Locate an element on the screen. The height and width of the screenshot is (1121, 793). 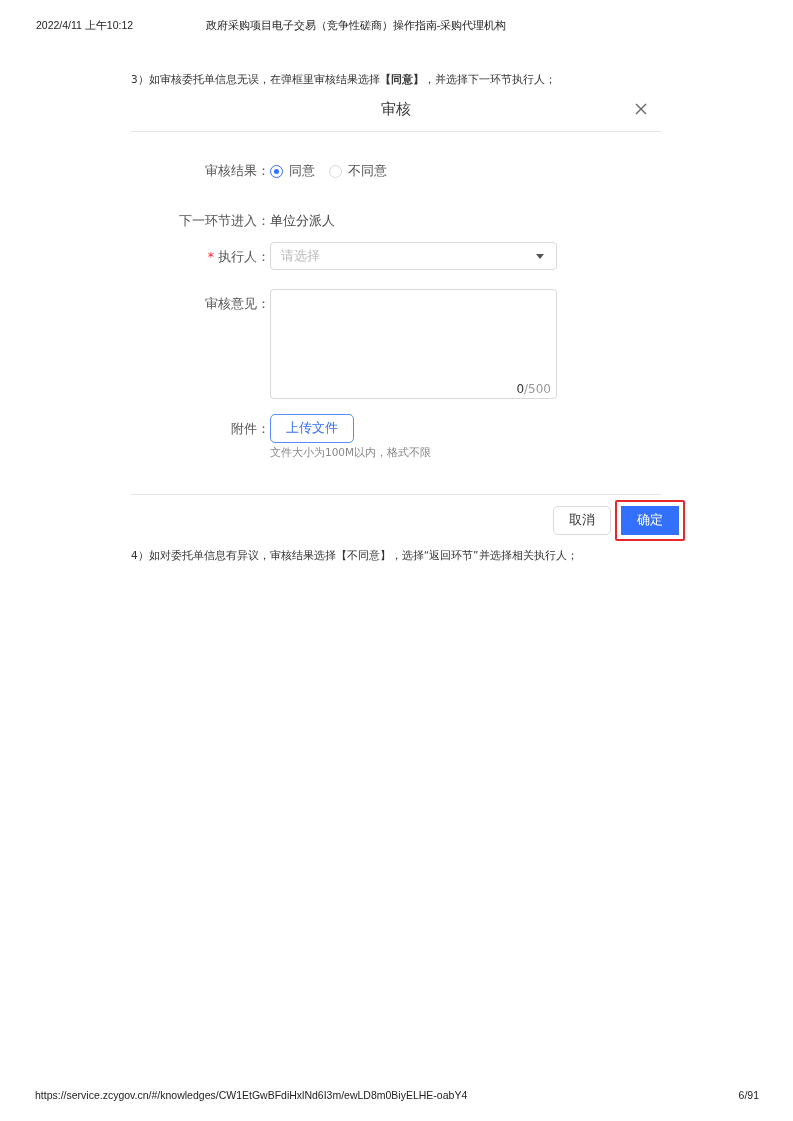
step-instruction: 3）如审核委托单信息无误，在弹框里审核结果选择【同意】，并选择下一环节执行人； is located at coordinates (344, 80).